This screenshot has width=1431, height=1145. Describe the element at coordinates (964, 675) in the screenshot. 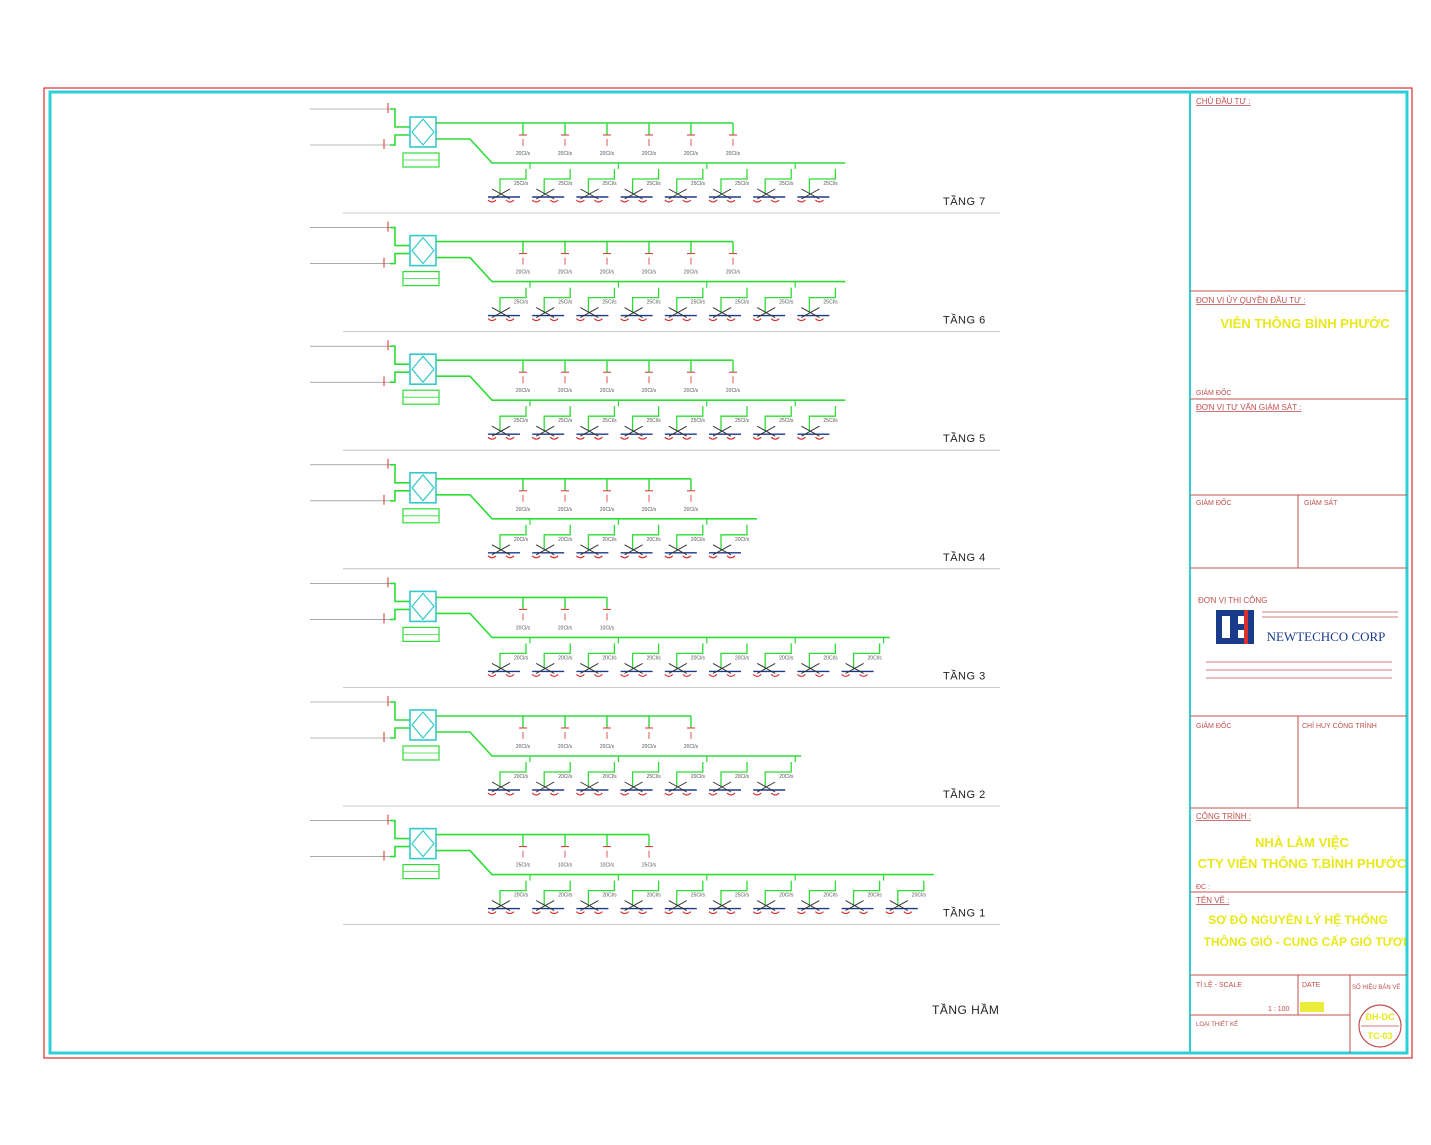

I see `floor-label: TẦNG 3` at that location.